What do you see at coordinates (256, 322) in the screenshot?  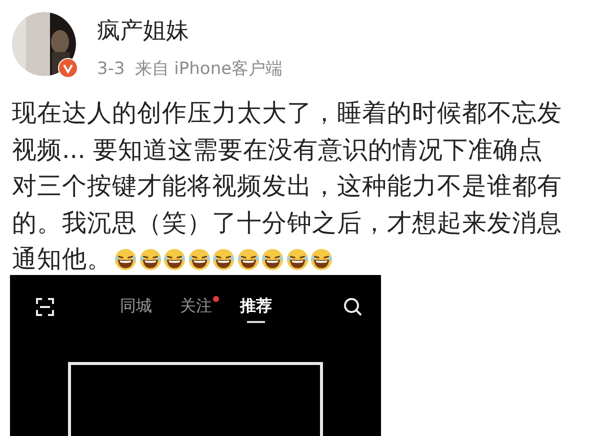 I see `tab-underline` at bounding box center [256, 322].